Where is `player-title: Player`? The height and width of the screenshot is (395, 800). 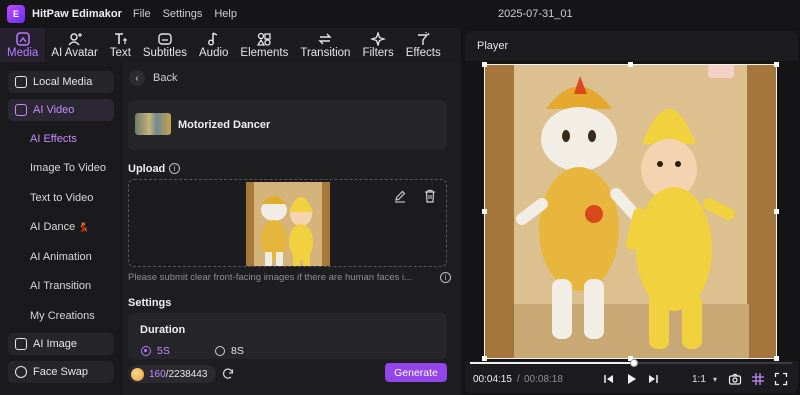
player-title: Player is located at coordinates (493, 46).